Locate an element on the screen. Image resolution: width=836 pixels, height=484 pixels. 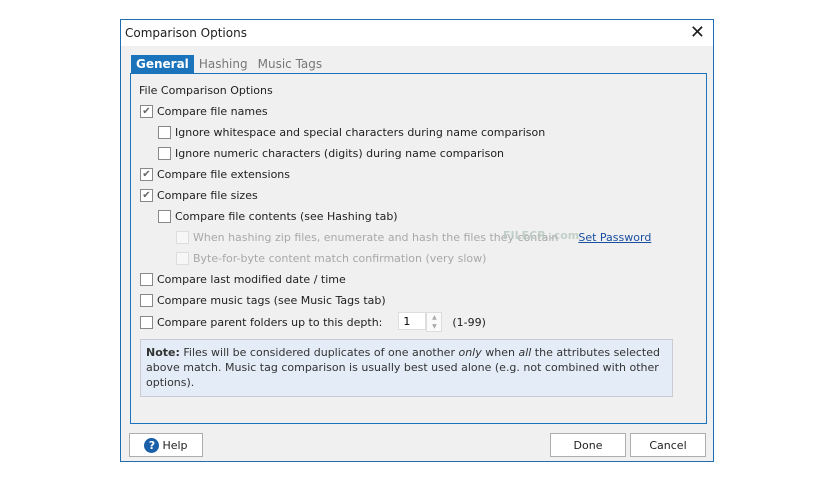
note-emphasis: all is located at coordinates (525, 352).